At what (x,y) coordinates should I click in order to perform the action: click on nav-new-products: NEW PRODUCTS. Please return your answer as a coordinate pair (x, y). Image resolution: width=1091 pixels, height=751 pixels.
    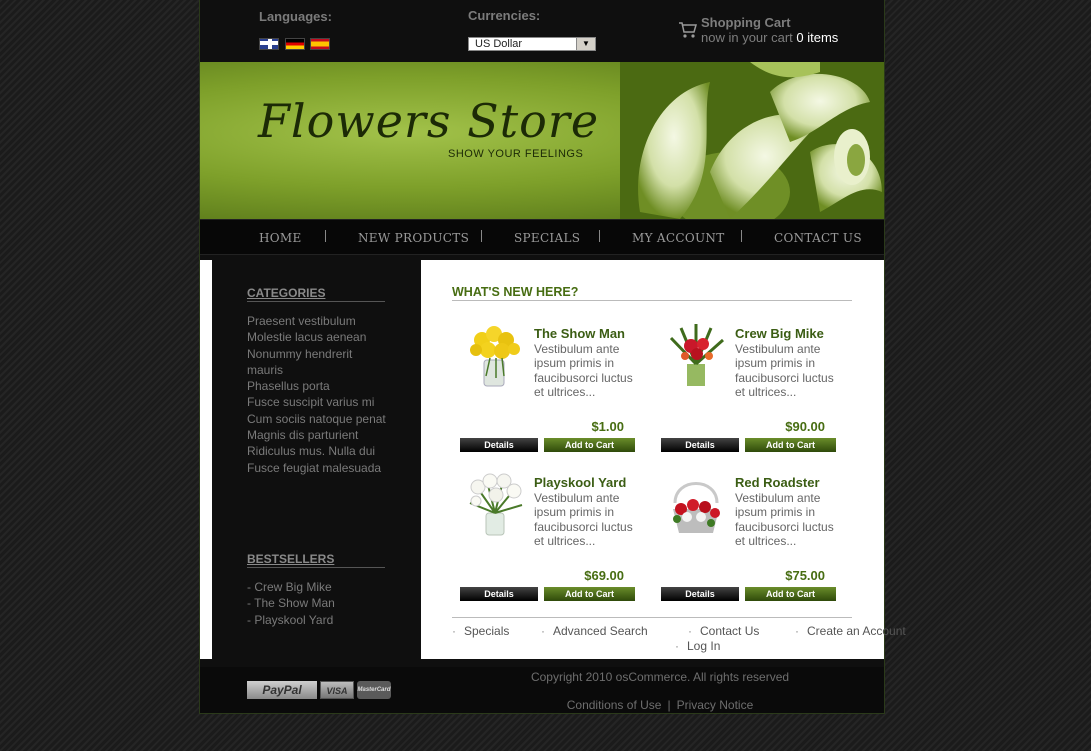
    Looking at the image, I should click on (413, 238).